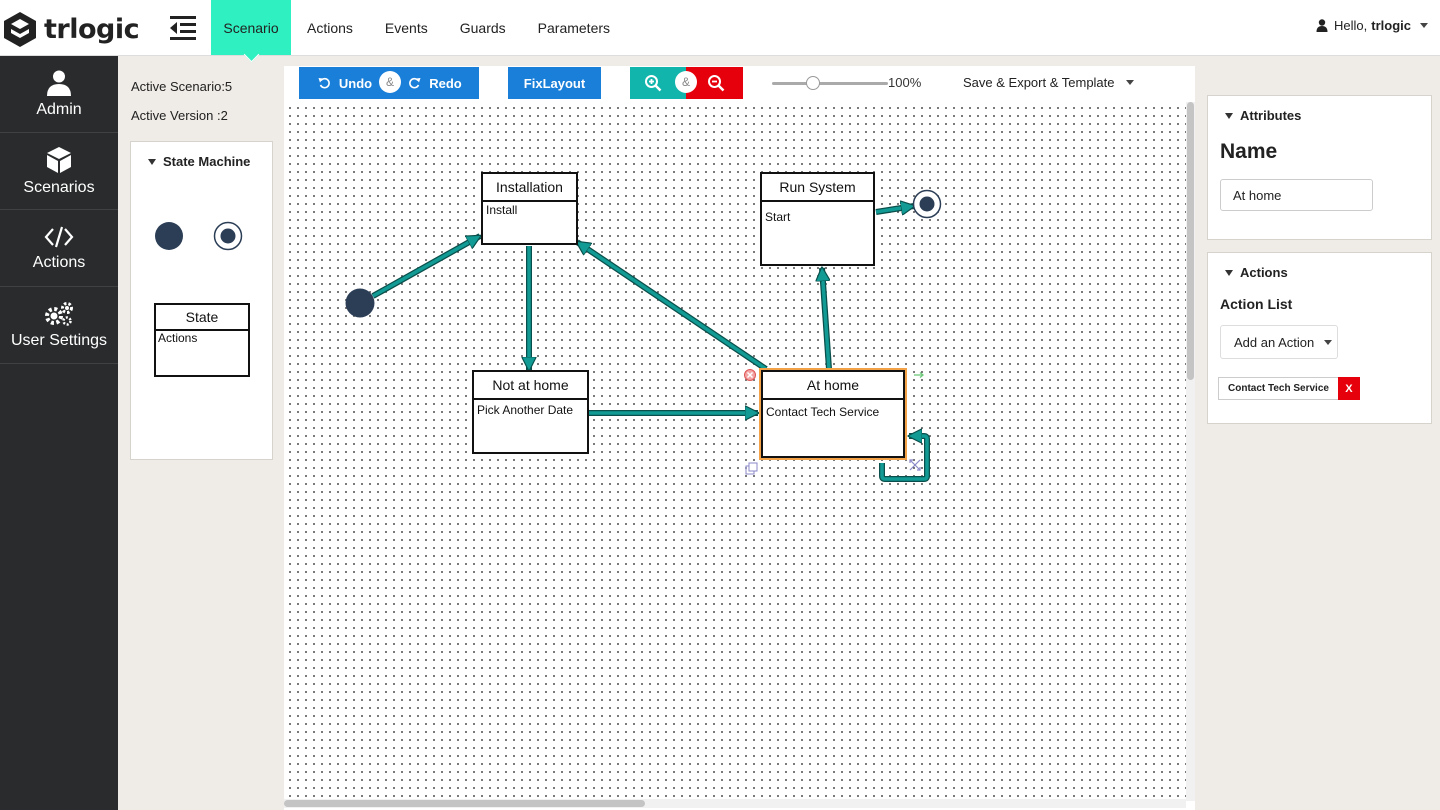 The image size is (1440, 810). What do you see at coordinates (1271, 115) in the screenshot?
I see `attributes-title: Attributes` at bounding box center [1271, 115].